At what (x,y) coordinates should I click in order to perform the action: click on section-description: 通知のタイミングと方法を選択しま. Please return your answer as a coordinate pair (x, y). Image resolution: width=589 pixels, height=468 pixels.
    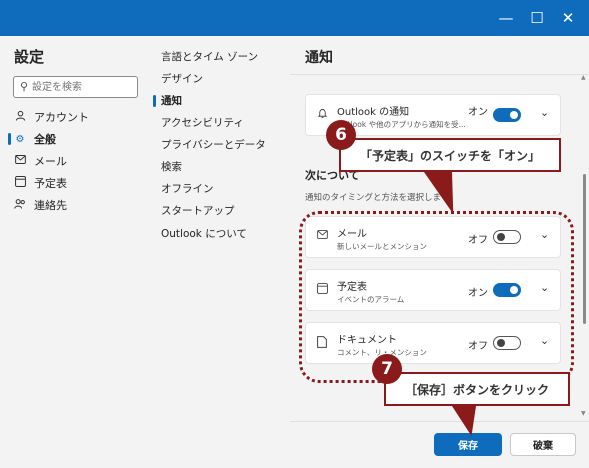
    Looking at the image, I should click on (373, 198).